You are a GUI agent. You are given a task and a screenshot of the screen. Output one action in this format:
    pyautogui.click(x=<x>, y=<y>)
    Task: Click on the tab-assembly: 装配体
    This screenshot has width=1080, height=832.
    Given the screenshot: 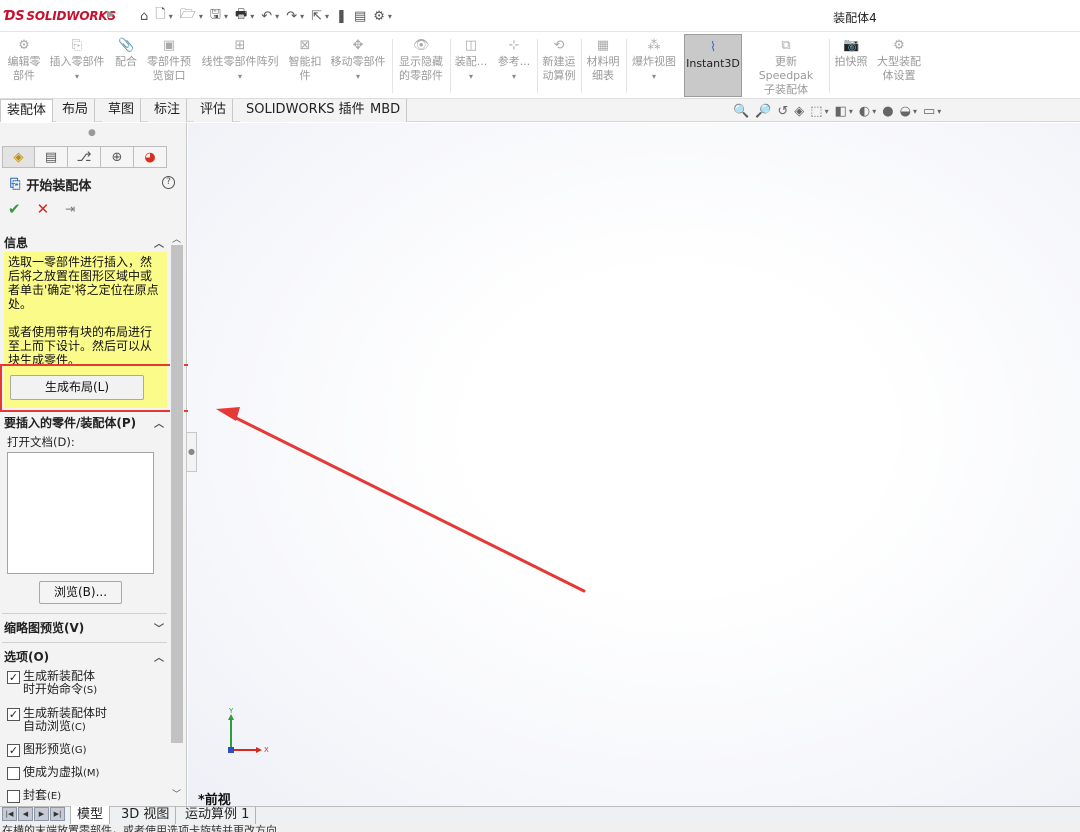 What is the action you would take?
    pyautogui.click(x=27, y=110)
    